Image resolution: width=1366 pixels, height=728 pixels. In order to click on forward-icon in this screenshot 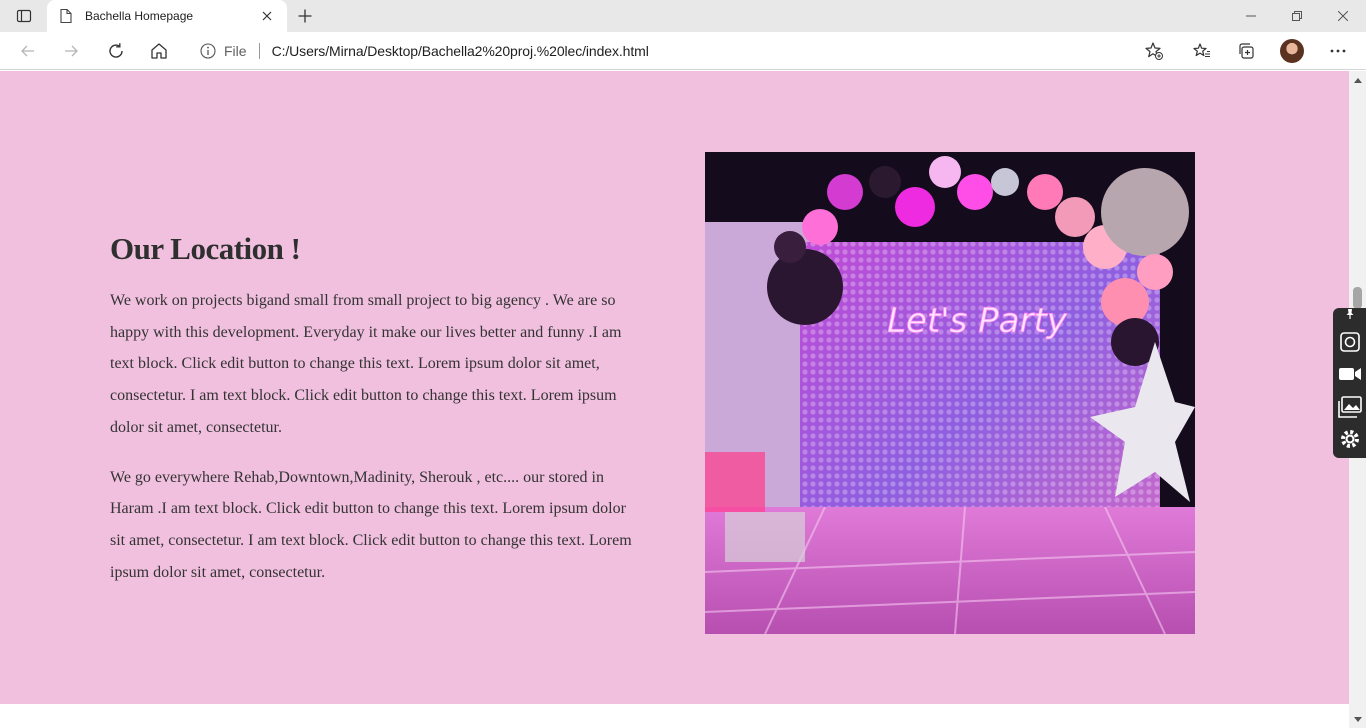, I will do `click(71, 51)`.